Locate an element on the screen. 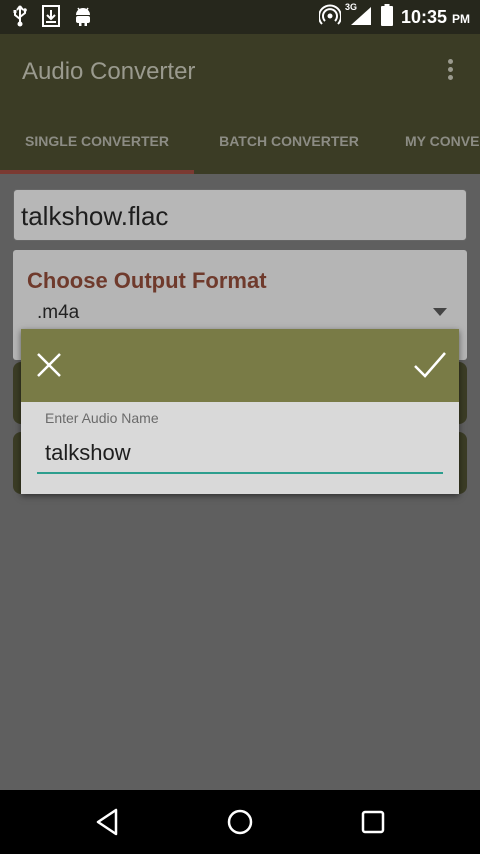 The width and height of the screenshot is (480, 854). source-file-name: talkshow.flac is located at coordinates (95, 216).